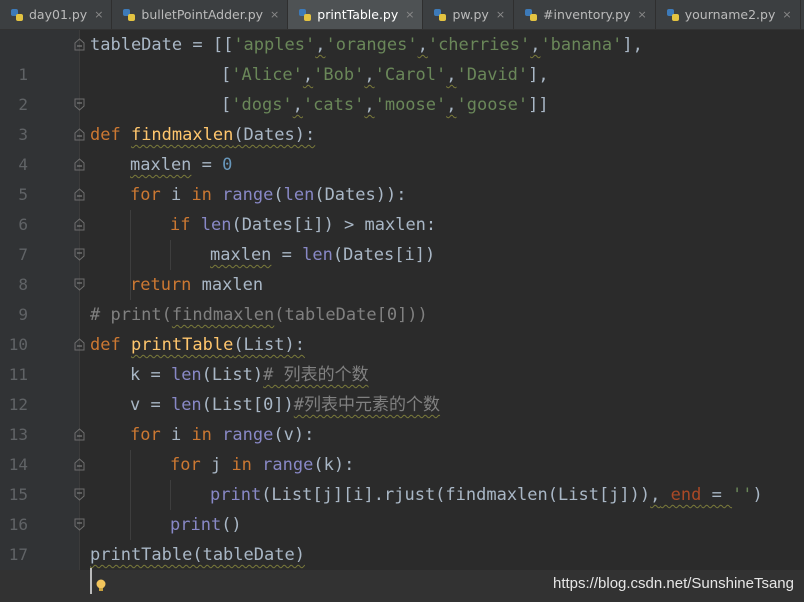  I want to click on code-text: for i in range(v):, so click(222, 435).